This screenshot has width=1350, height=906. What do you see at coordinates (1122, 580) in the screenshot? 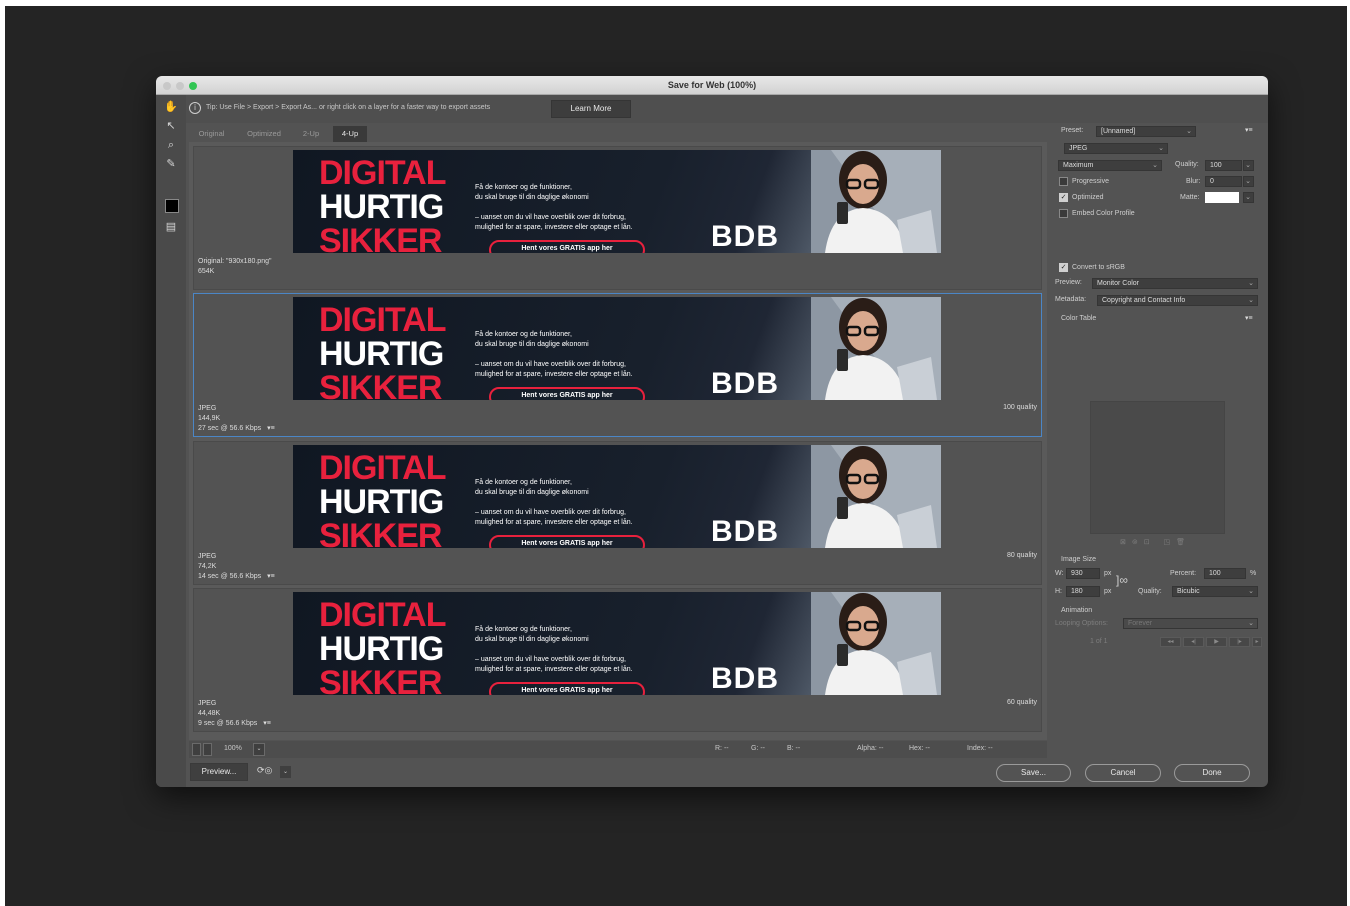
I see `constrain-proportions-icon: ]∞` at bounding box center [1122, 580].